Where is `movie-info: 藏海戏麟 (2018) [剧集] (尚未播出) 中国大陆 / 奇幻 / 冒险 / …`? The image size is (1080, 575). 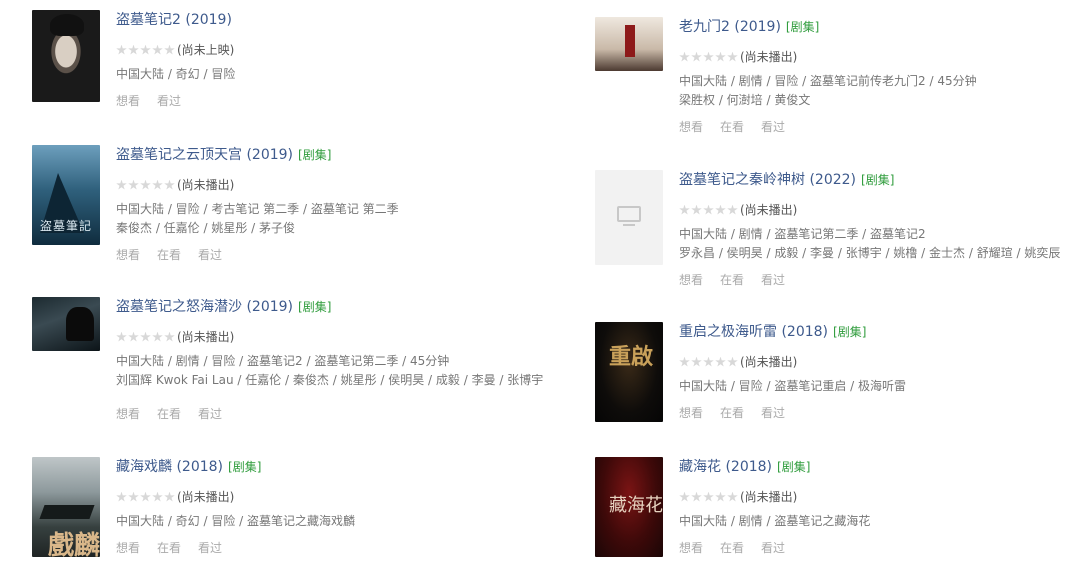
movie-info: 藏海戏麟 (2018) [剧集] (尚未播出) 中国大陆 / 奇幻 / 冒险 / … is located at coordinates (235, 506).